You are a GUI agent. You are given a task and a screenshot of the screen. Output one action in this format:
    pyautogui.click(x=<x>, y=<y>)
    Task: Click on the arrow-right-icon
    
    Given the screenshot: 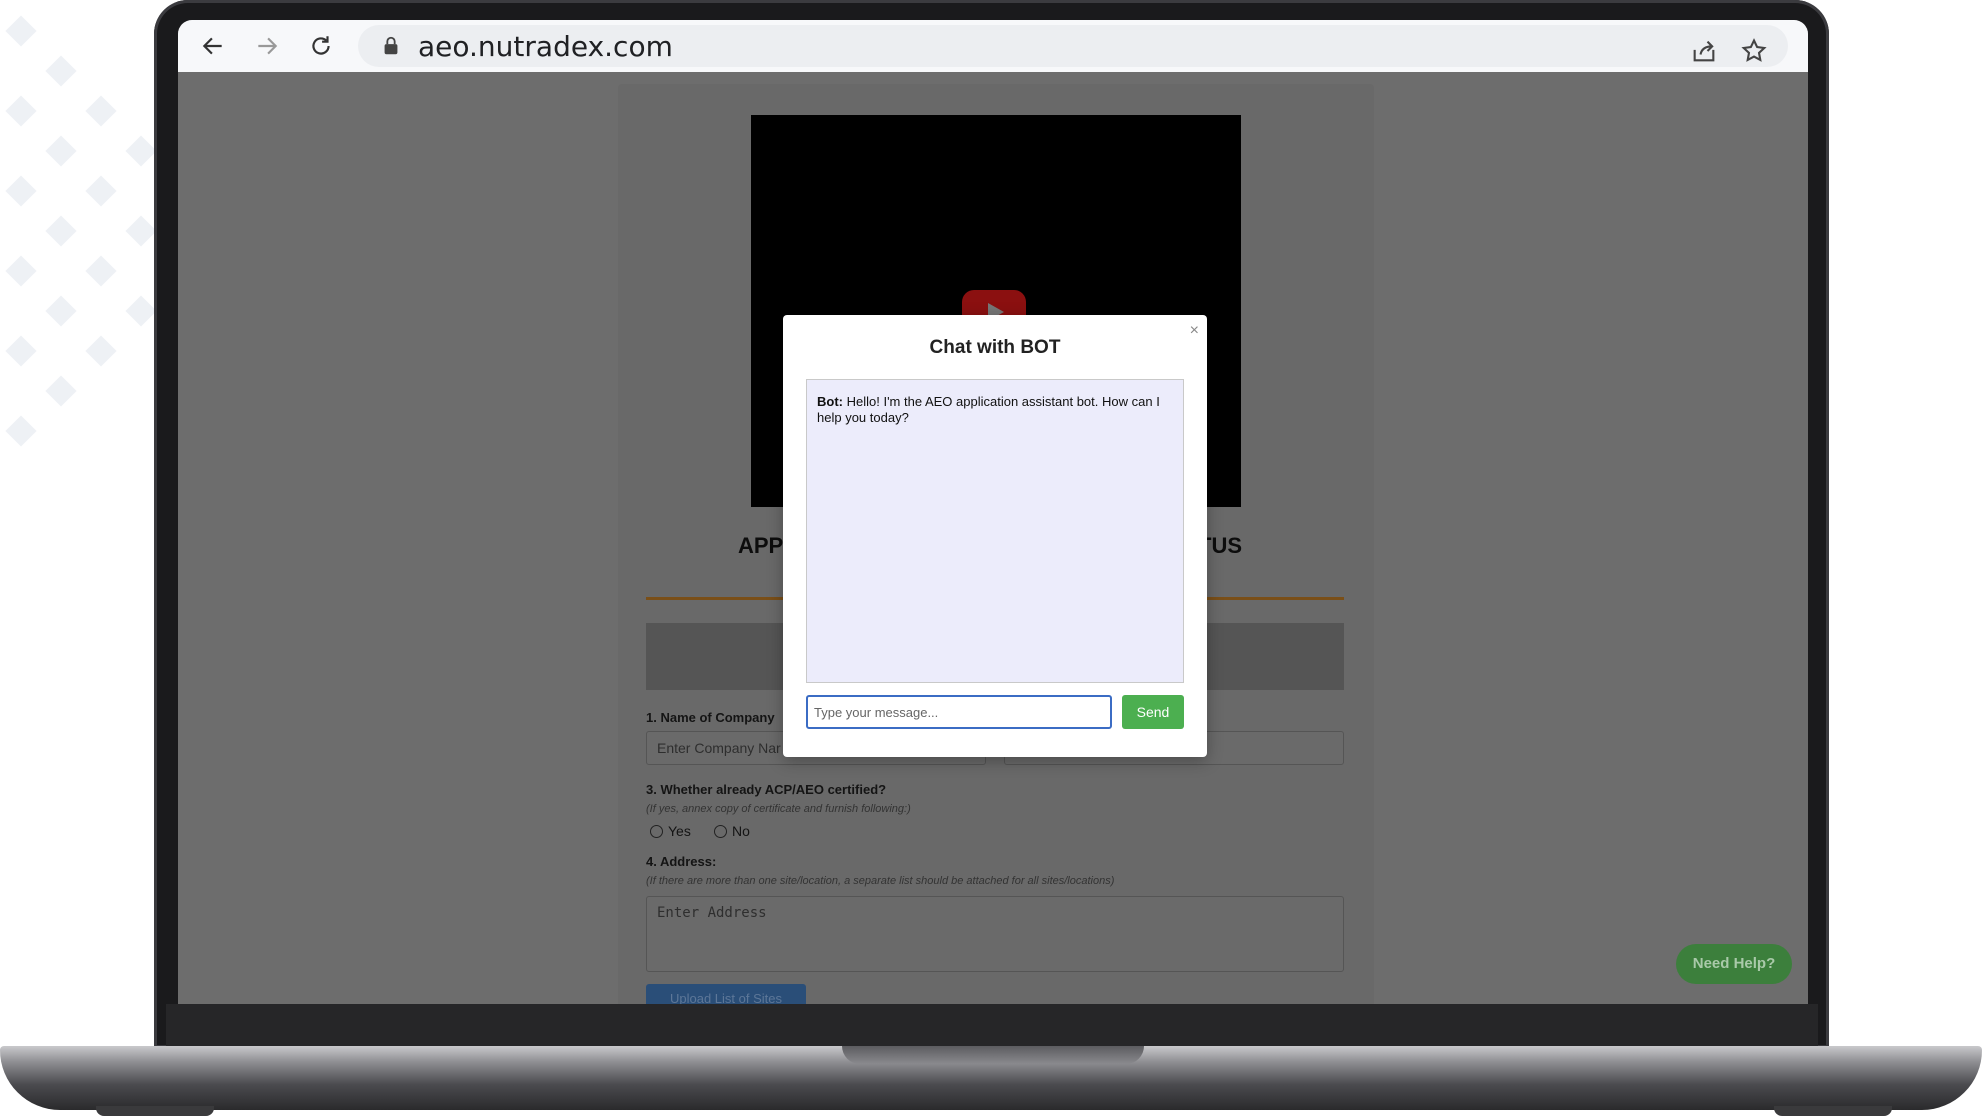 What is the action you would take?
    pyautogui.click(x=268, y=46)
    